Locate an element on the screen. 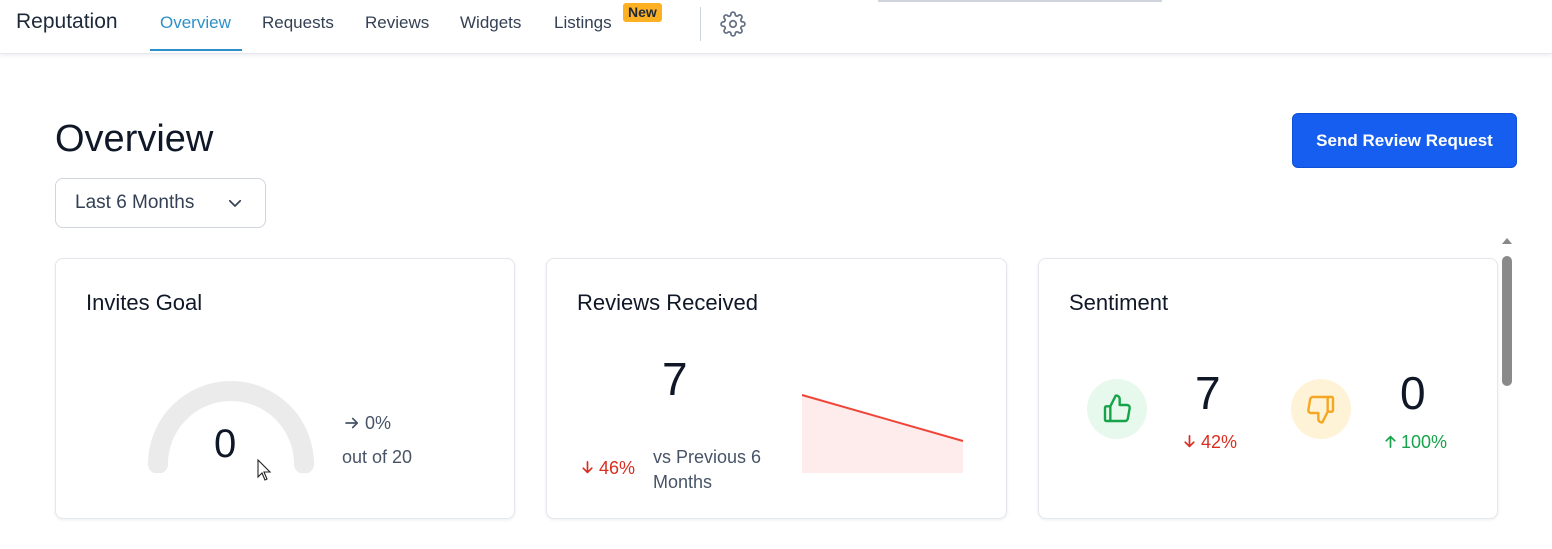 The height and width of the screenshot is (549, 1552). reviews-trend-sparkline is located at coordinates (882, 433).